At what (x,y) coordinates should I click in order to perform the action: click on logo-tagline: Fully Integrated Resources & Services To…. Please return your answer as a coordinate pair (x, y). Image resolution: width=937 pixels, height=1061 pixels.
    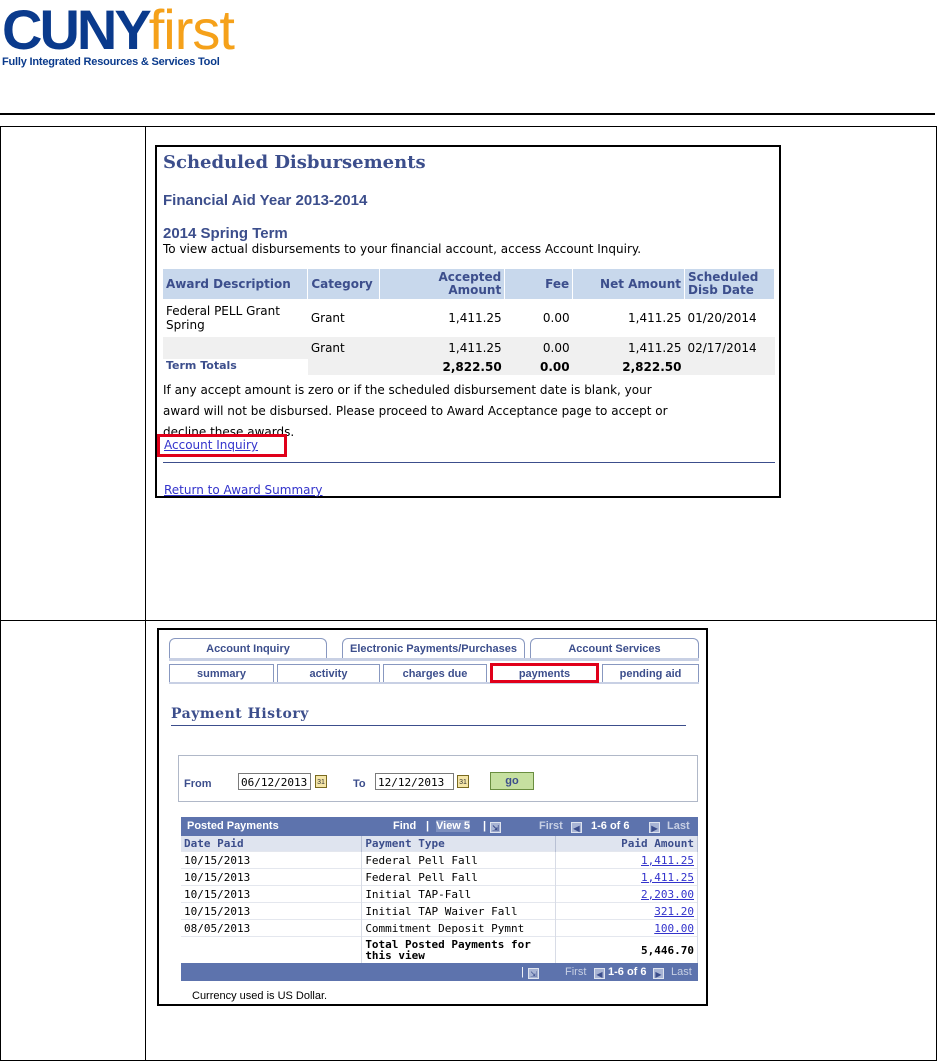
    Looking at the image, I should click on (111, 62).